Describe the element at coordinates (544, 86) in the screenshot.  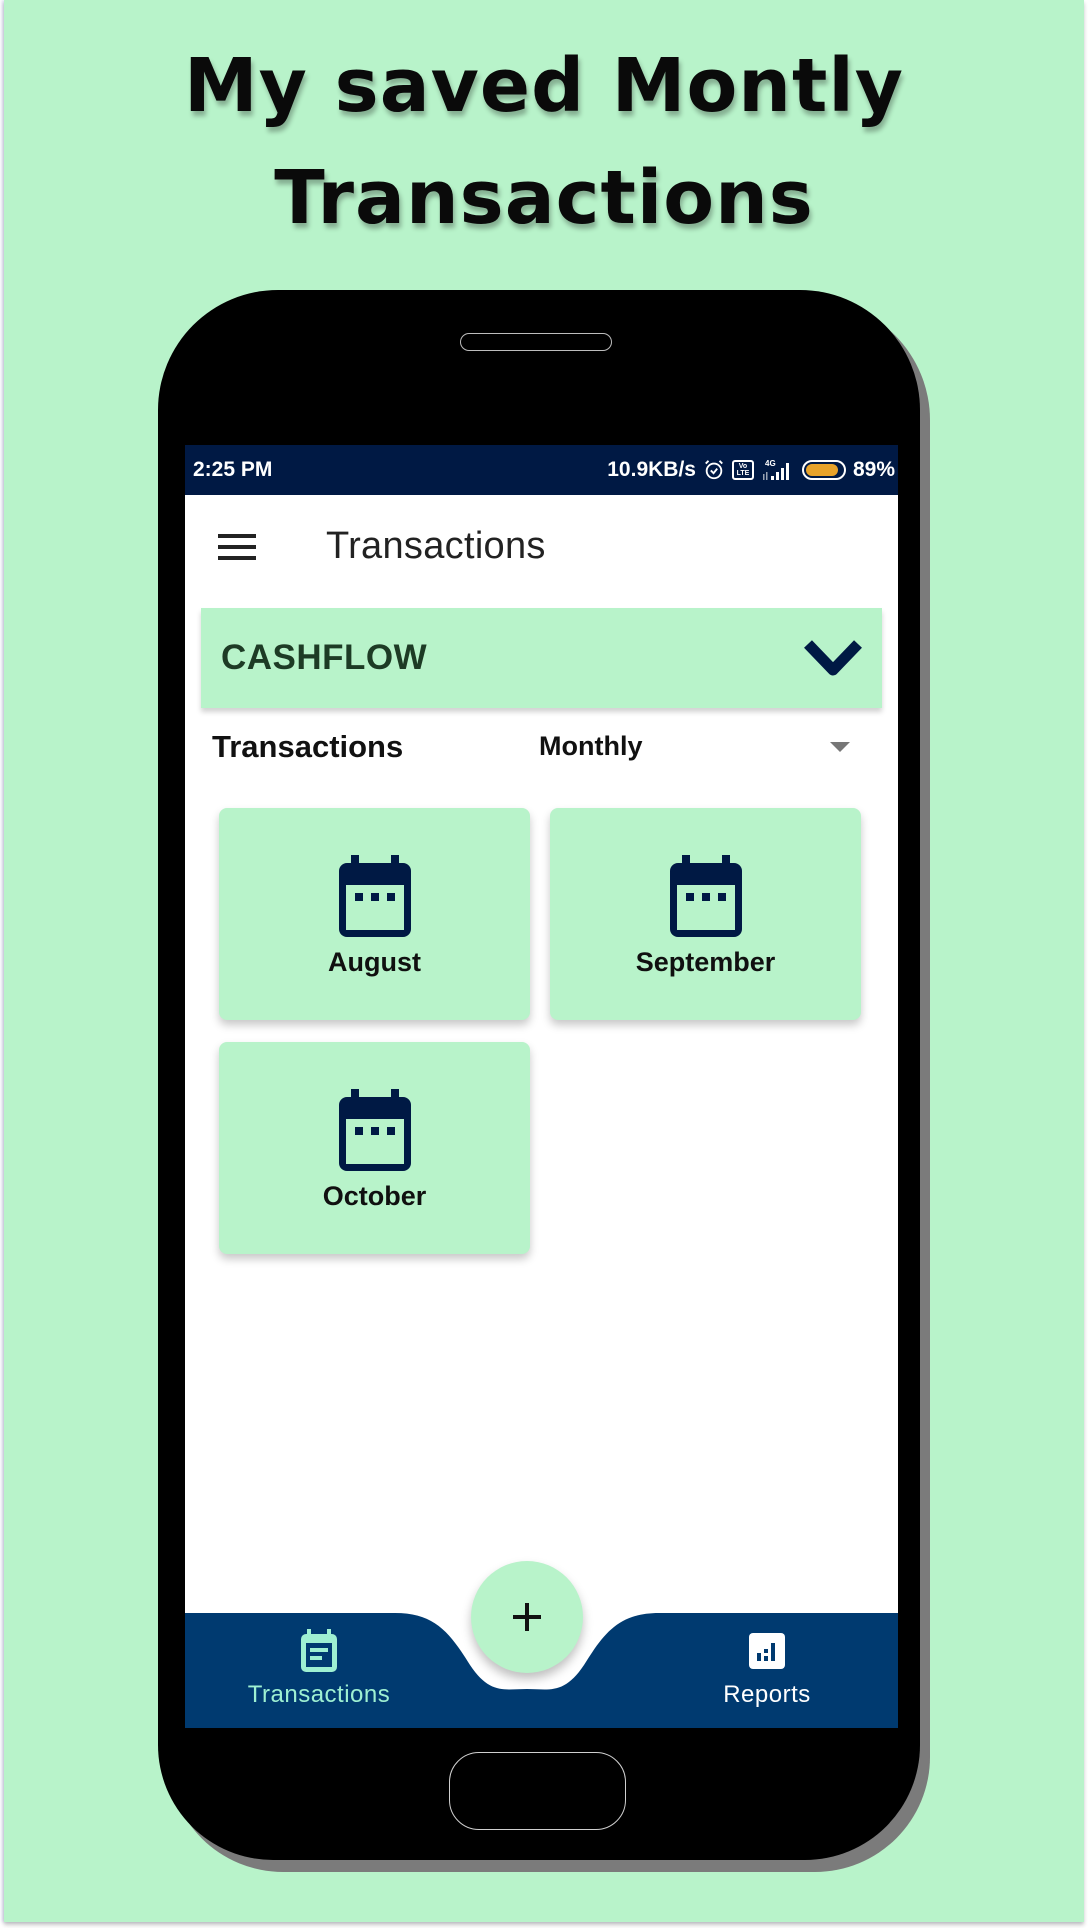
I see `headline-line-1: My saved Montly` at that location.